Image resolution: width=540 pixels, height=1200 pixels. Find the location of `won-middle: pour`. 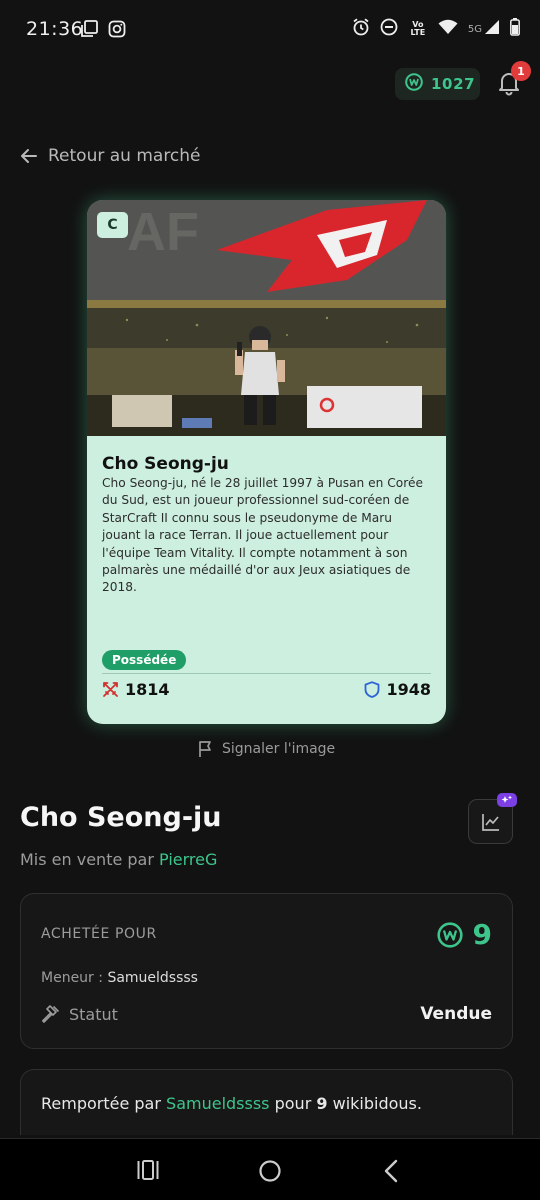

won-middle: pour is located at coordinates (293, 1103).